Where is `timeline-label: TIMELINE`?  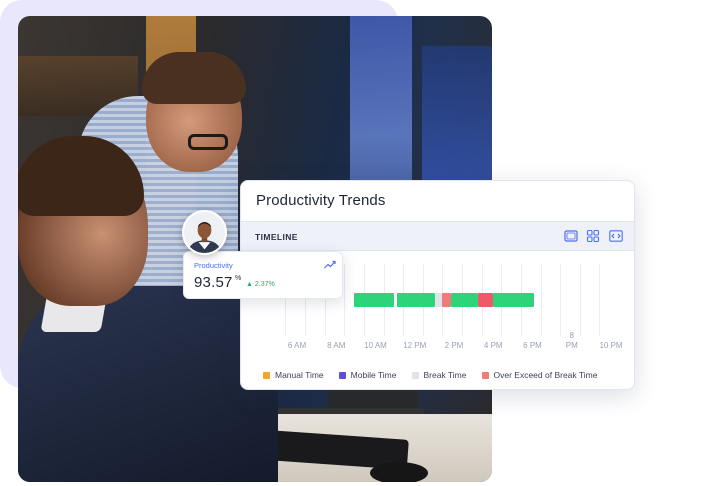 timeline-label: TIMELINE is located at coordinates (276, 237).